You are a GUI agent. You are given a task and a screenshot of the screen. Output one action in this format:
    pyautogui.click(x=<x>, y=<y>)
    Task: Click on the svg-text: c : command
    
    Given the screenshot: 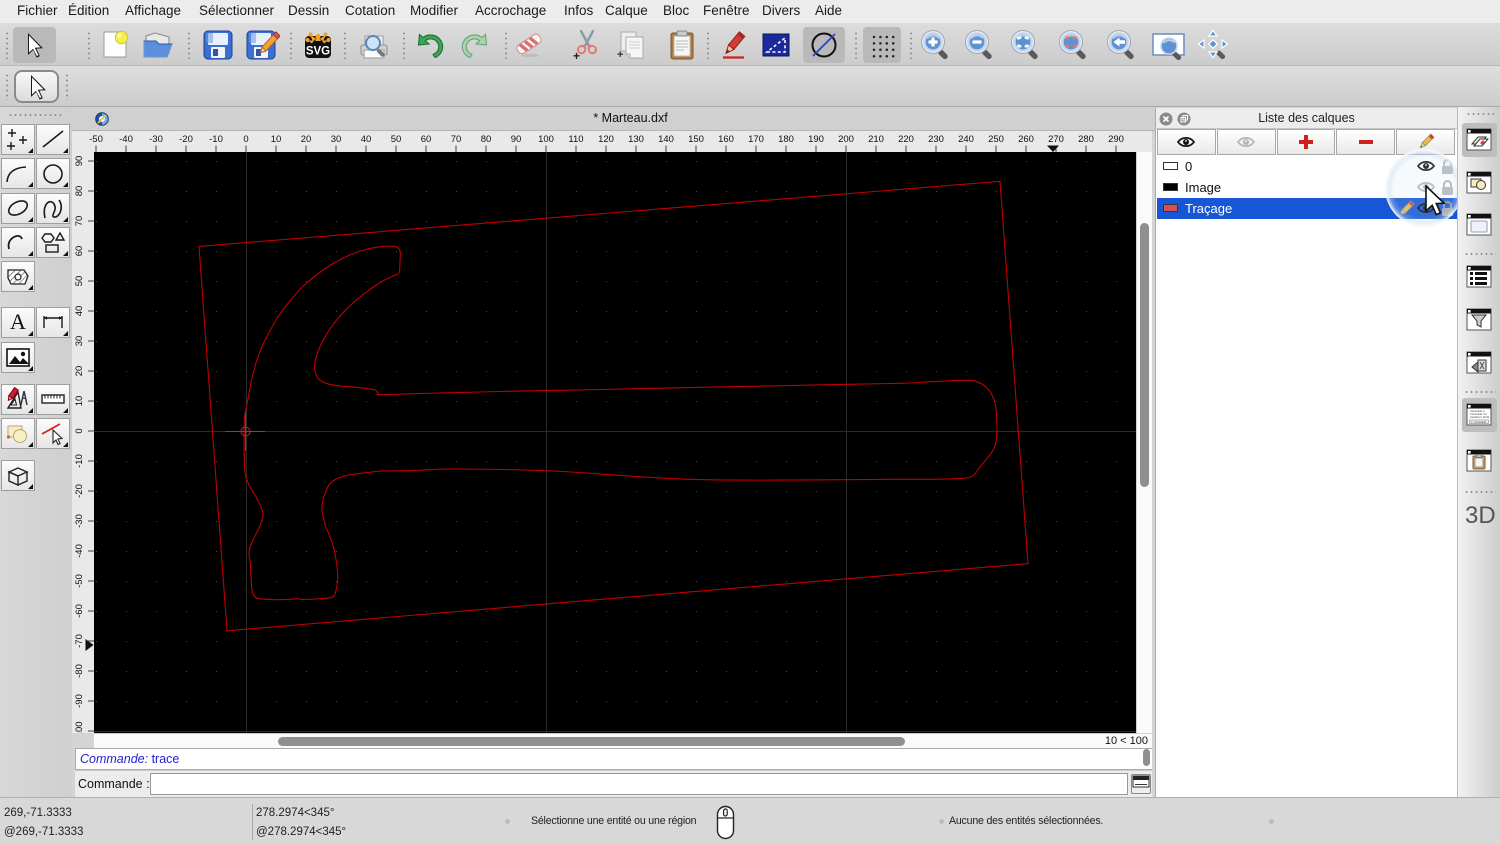 What is the action you would take?
    pyautogui.click(x=1478, y=422)
    